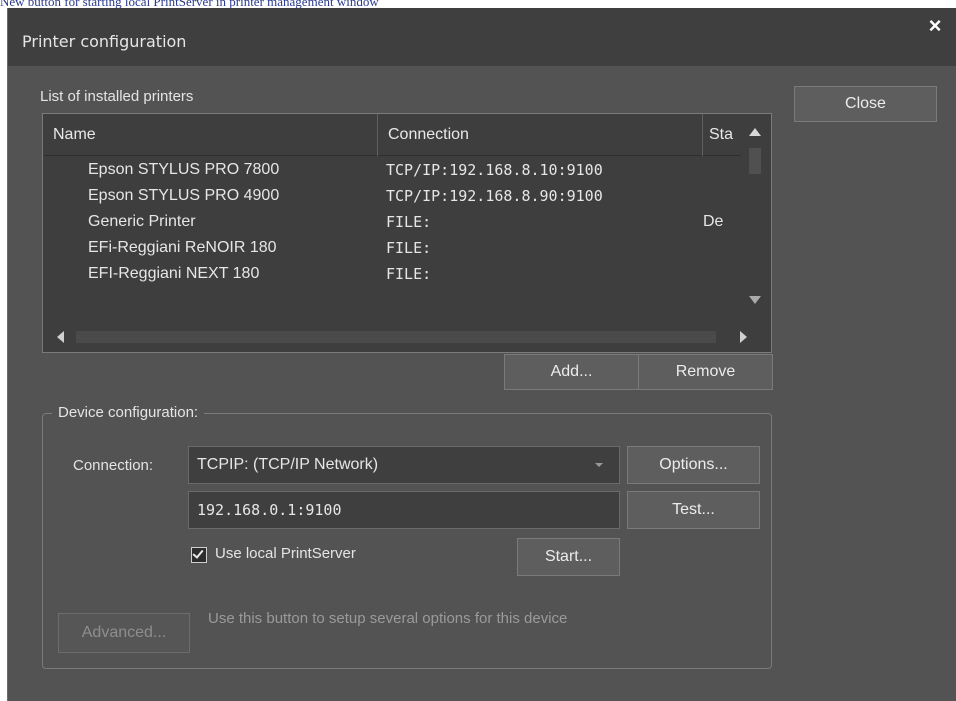 Image resolution: width=956 pixels, height=701 pixels. I want to click on connection-dropdown: TCPIP: (TCP/IP Network), so click(404, 465).